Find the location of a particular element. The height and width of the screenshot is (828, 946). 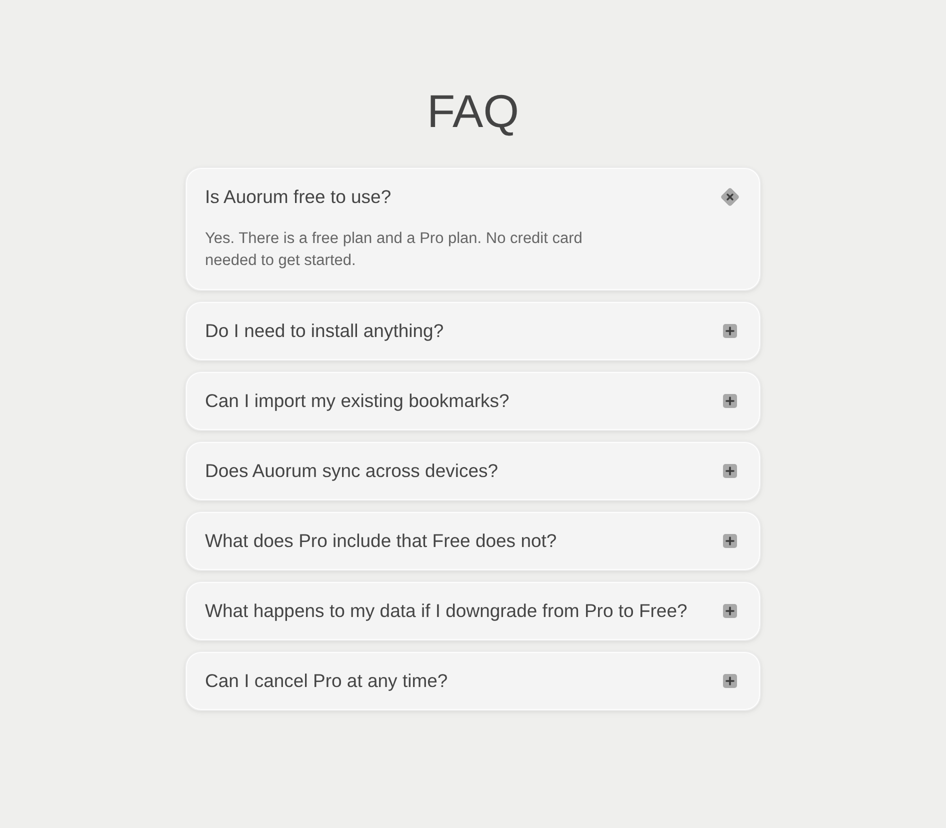

question-button: Does Auorum sync across devices? is located at coordinates (473, 471).